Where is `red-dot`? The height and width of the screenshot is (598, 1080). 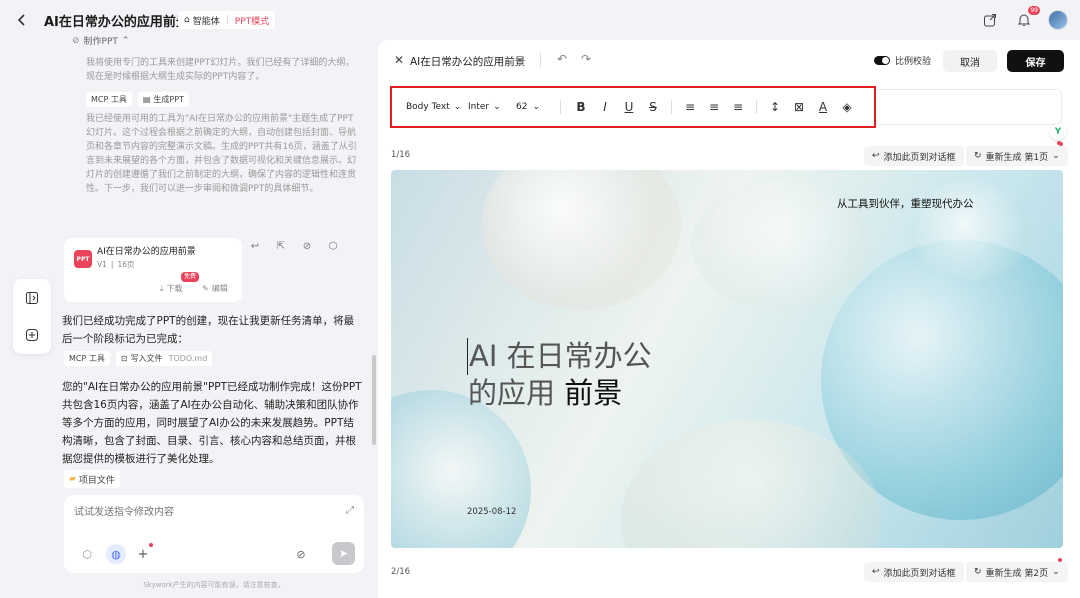 red-dot is located at coordinates (1059, 143).